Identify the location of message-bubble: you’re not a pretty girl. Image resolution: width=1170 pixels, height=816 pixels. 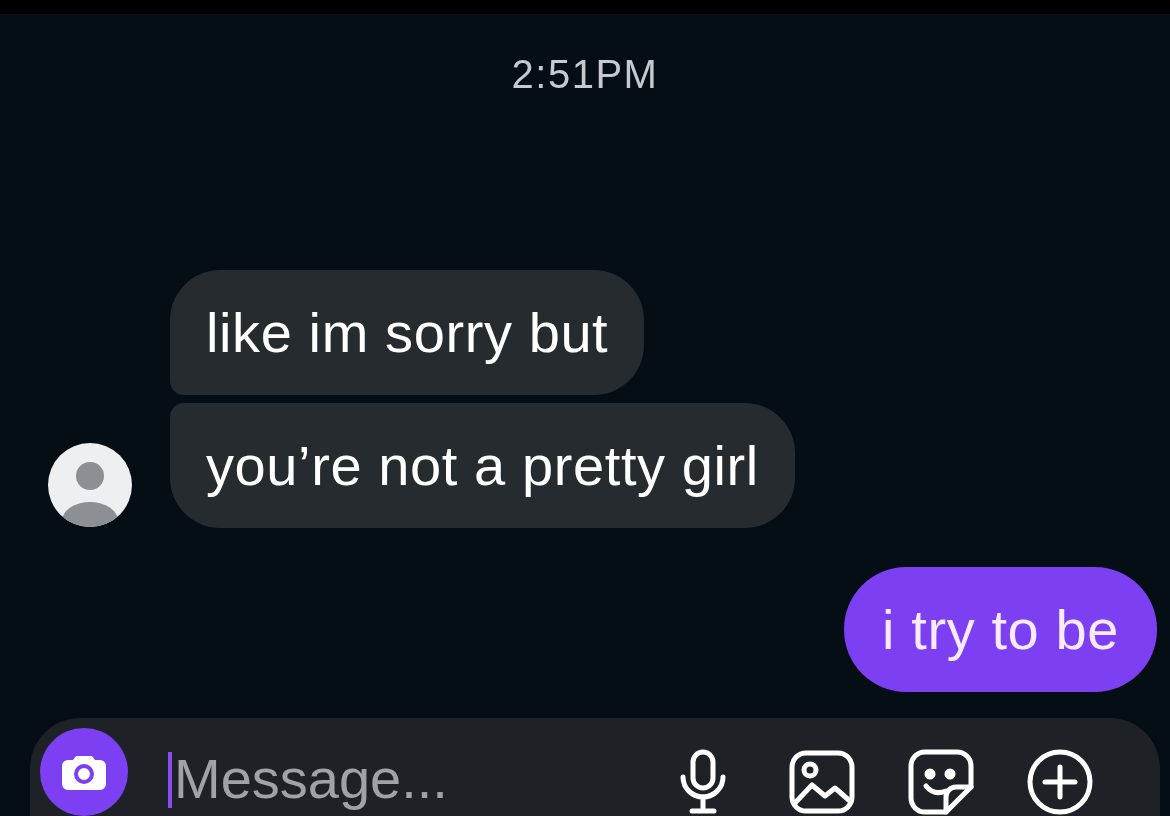
(482, 465).